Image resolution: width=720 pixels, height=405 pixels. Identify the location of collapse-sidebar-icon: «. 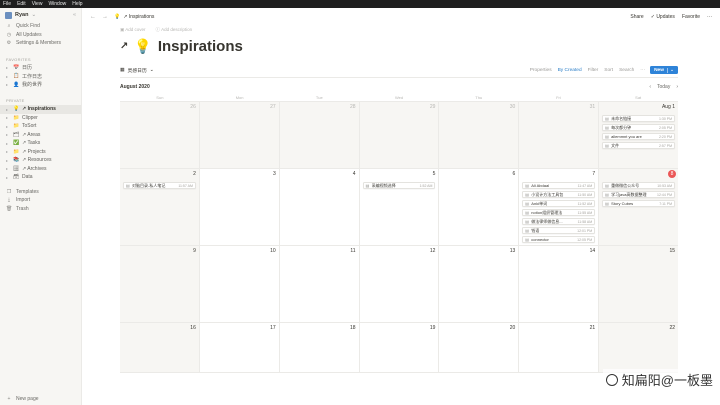
(74, 15).